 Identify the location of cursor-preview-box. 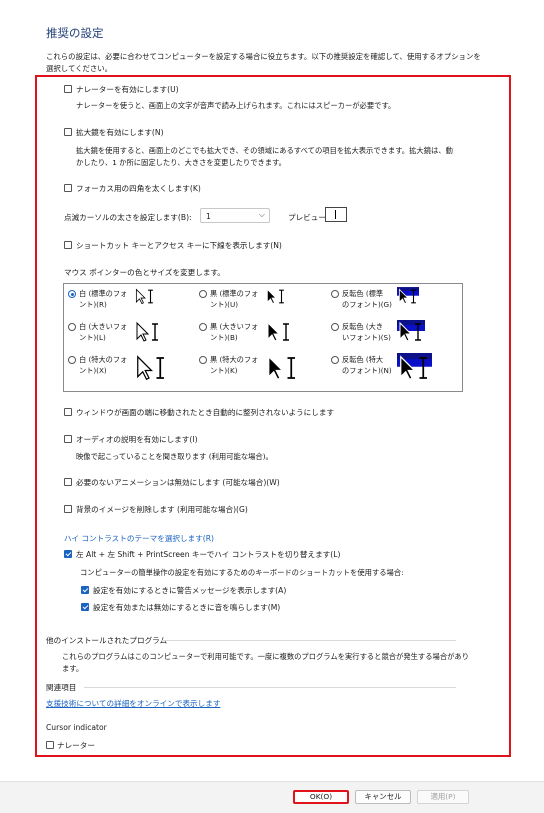
(336, 214).